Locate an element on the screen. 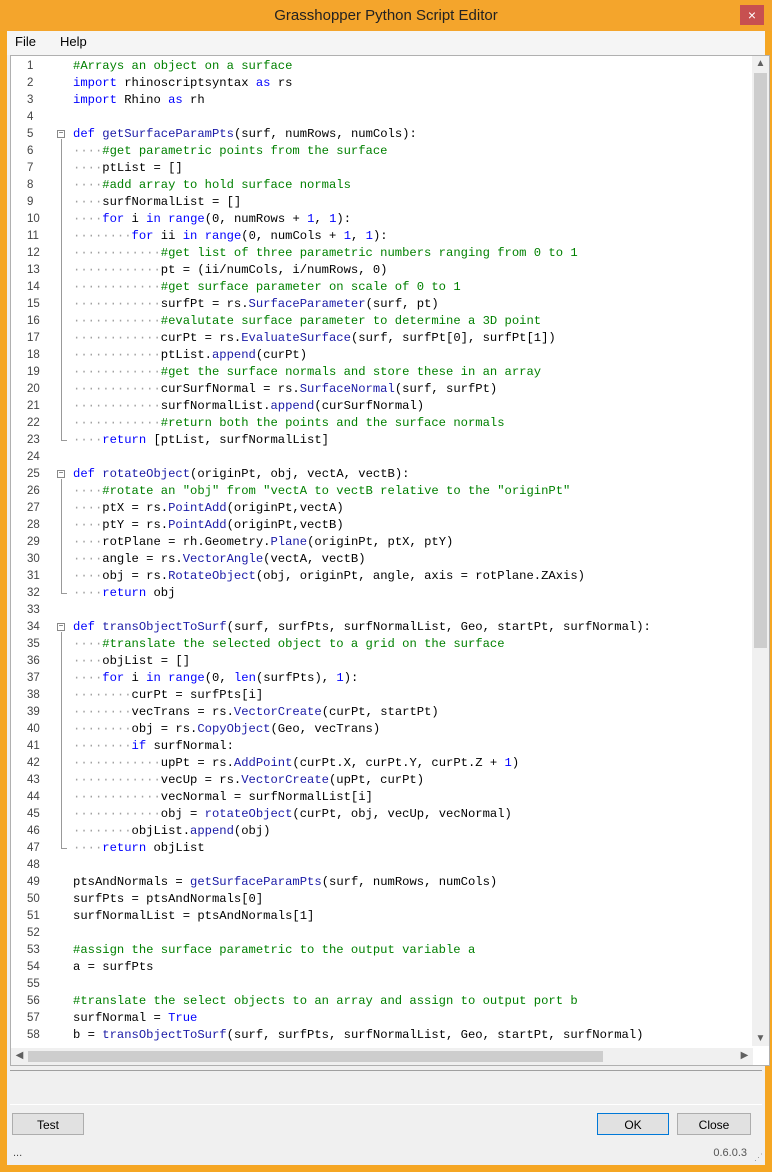 The height and width of the screenshot is (1172, 772). code-line: 23 ····return [ptList, surfNormalList] is located at coordinates (380, 440).